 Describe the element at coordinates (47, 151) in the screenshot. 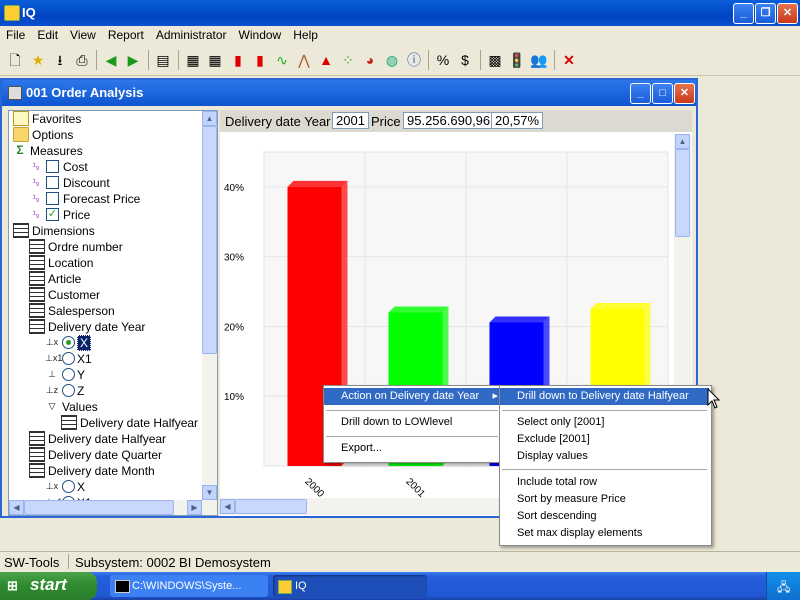

I see `tree-item: Σ Measures` at that location.